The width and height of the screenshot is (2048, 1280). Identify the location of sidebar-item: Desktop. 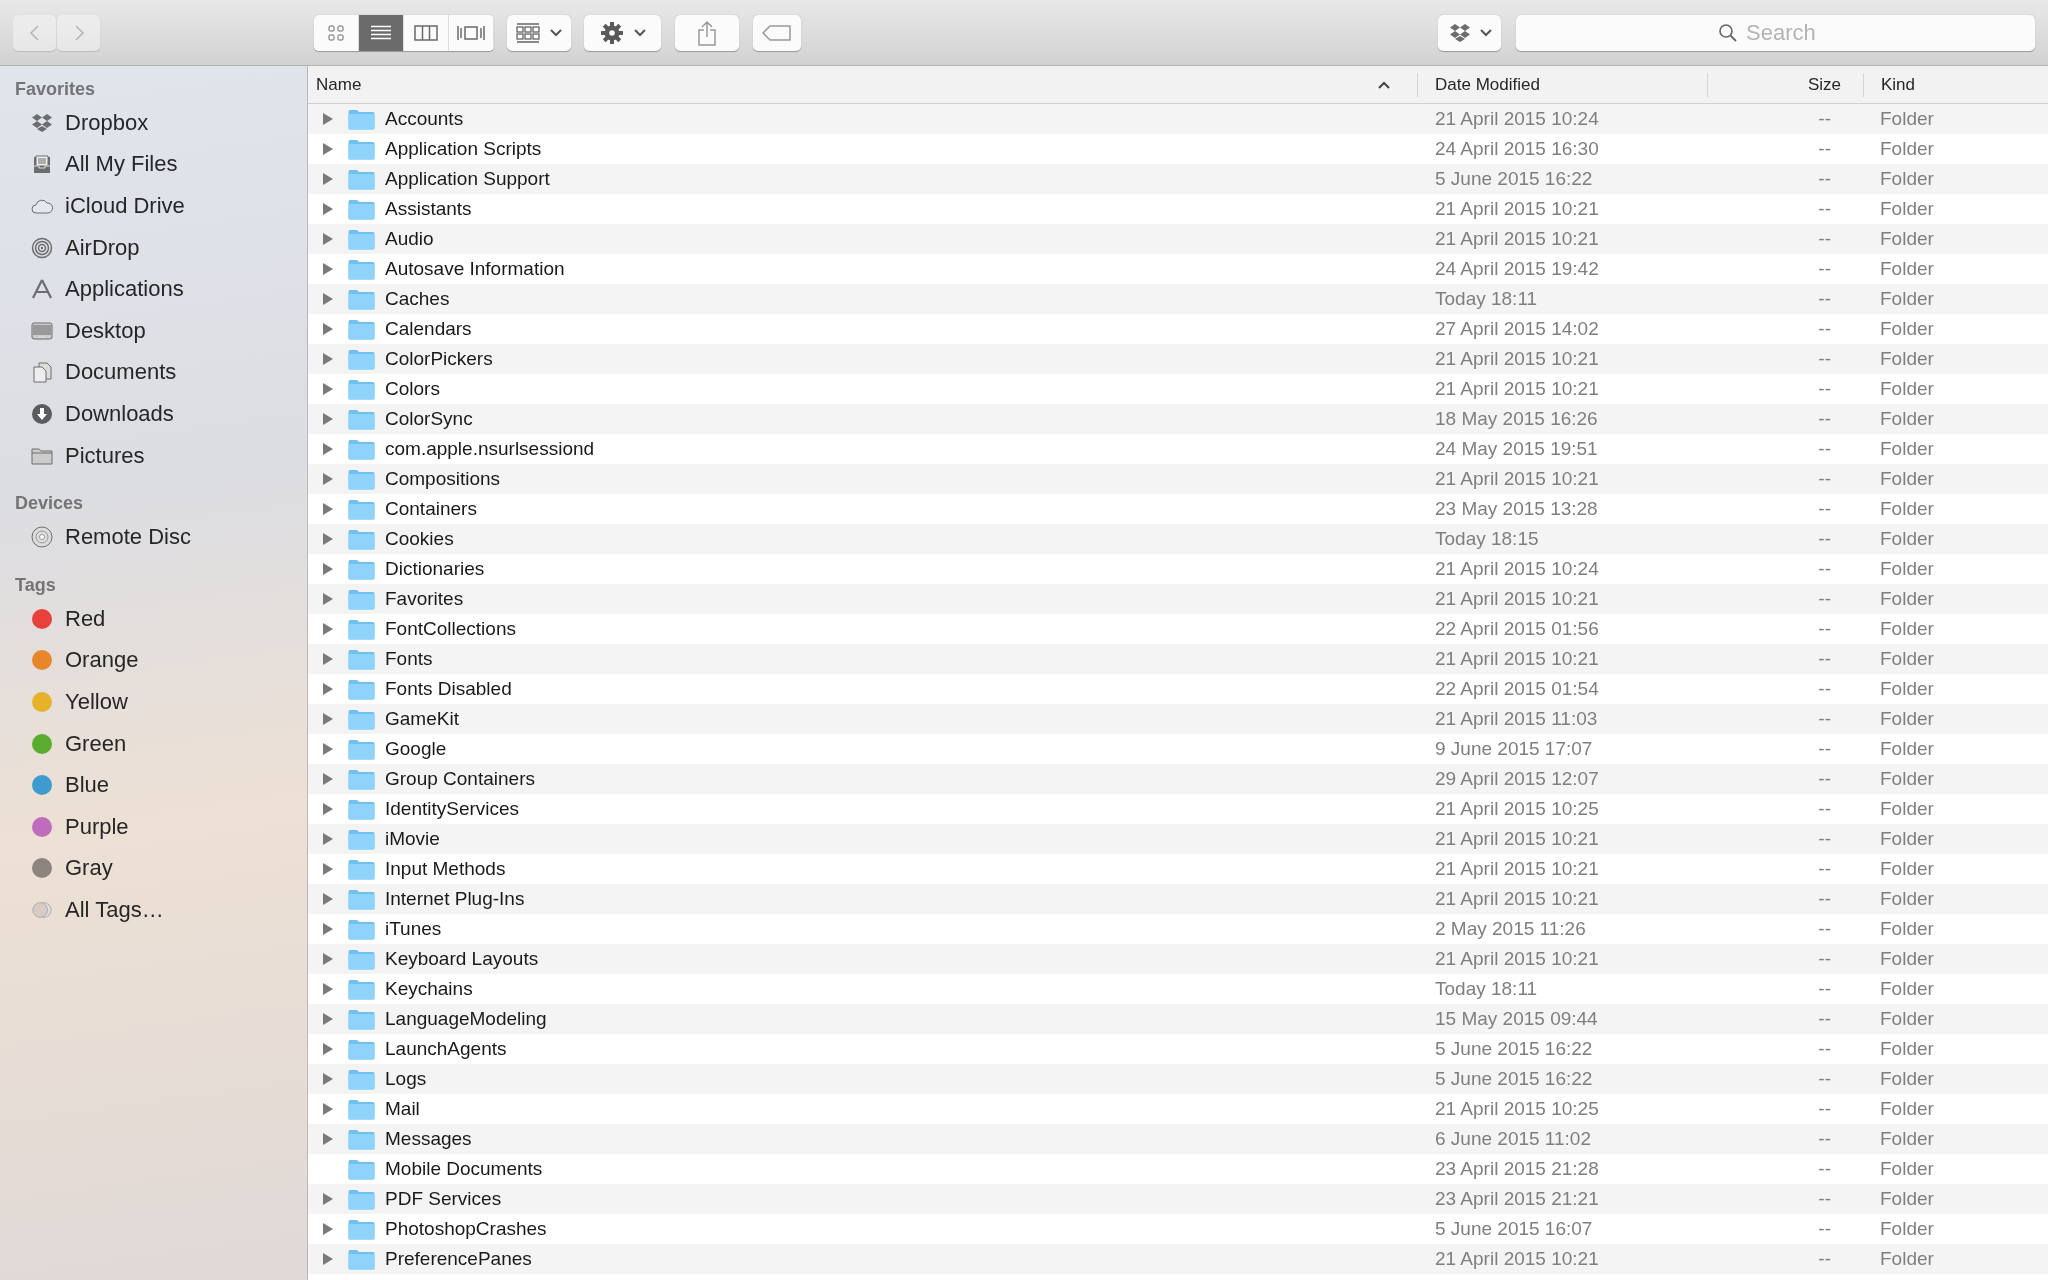
(105, 330).